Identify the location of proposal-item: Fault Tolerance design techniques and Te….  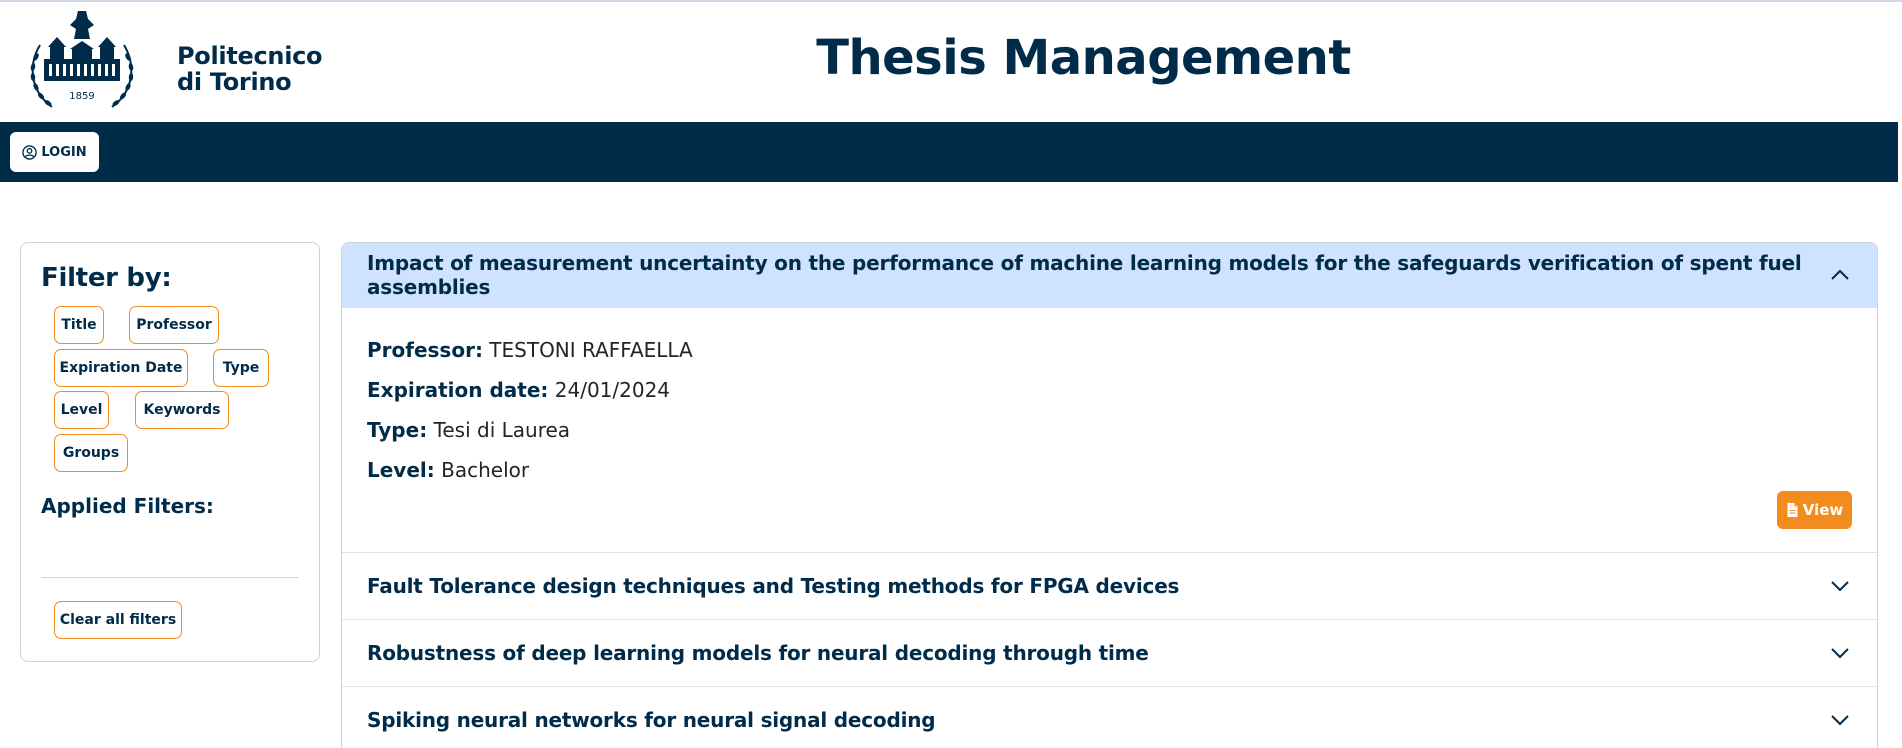
(1109, 586).